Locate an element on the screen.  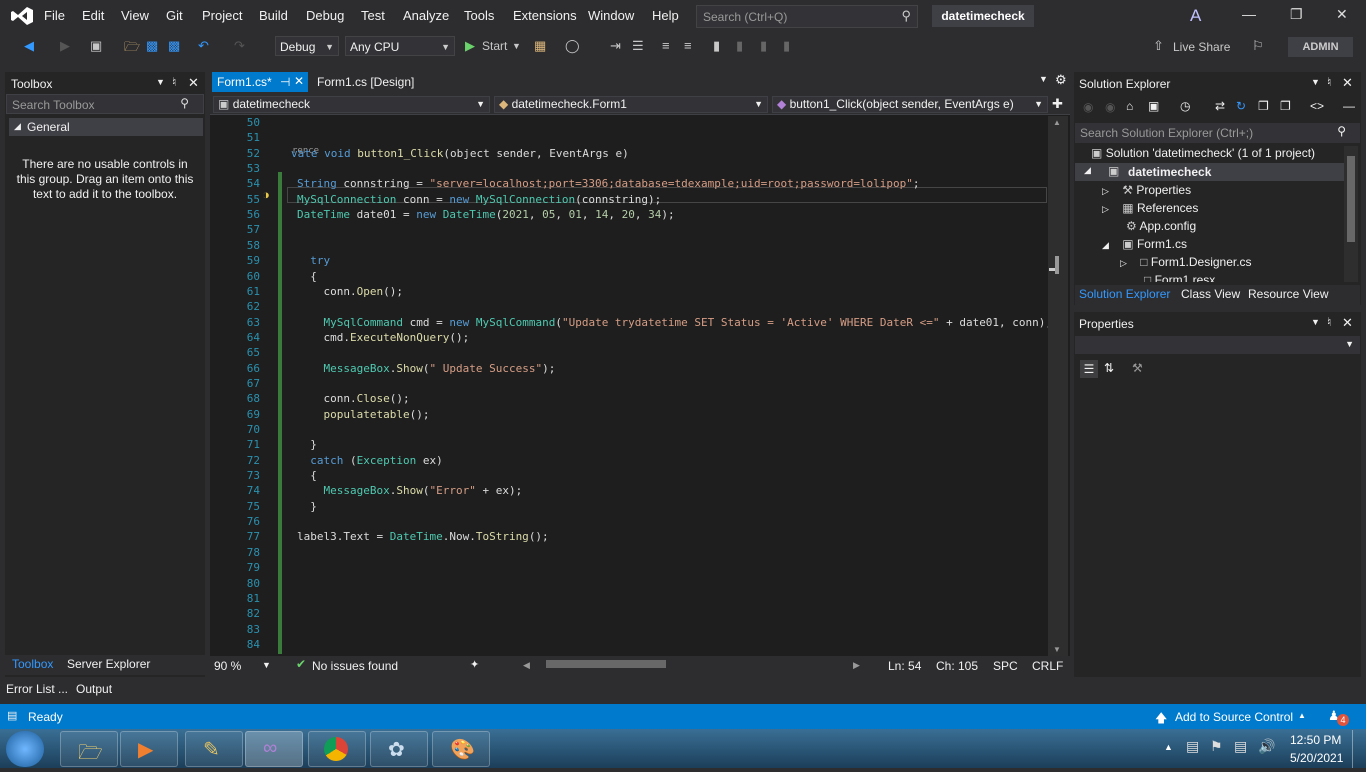
menu-project: Project is located at coordinates (222, 15).